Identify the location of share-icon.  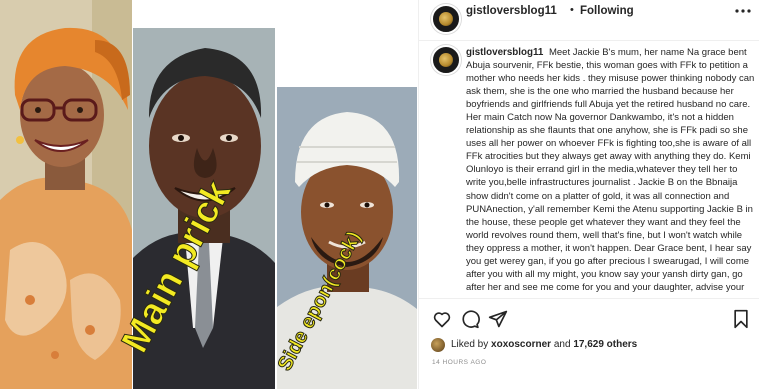
(498, 321).